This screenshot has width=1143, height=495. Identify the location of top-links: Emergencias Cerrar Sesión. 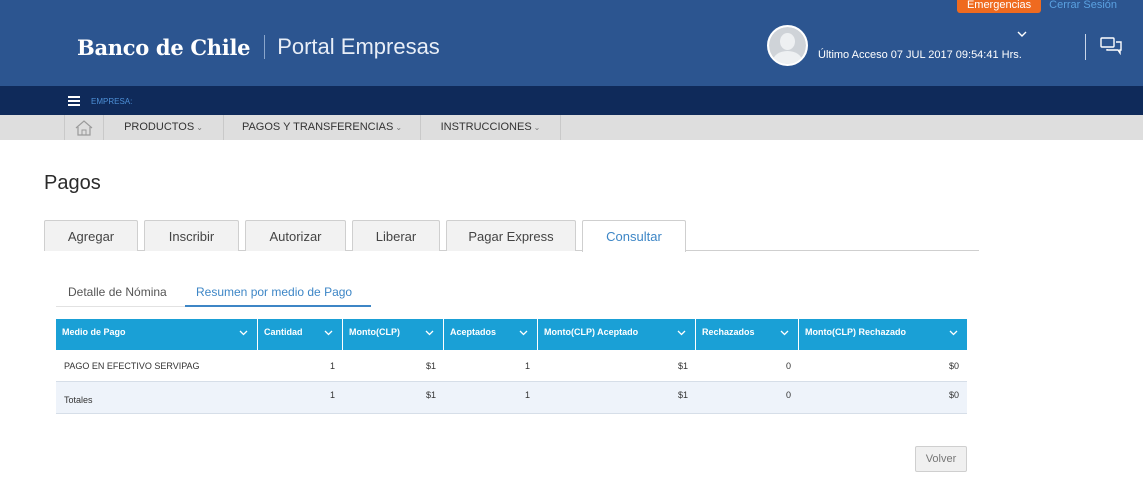
(1049, 7).